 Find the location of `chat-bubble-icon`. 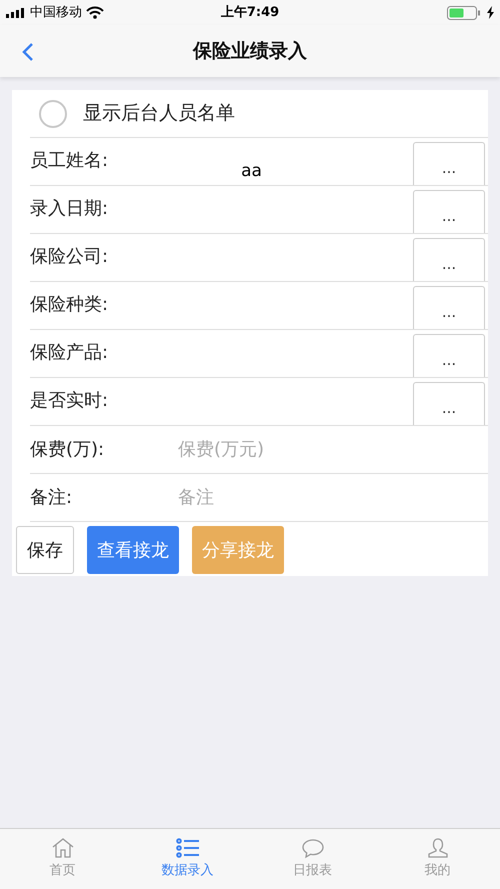

chat-bubble-icon is located at coordinates (312, 848).